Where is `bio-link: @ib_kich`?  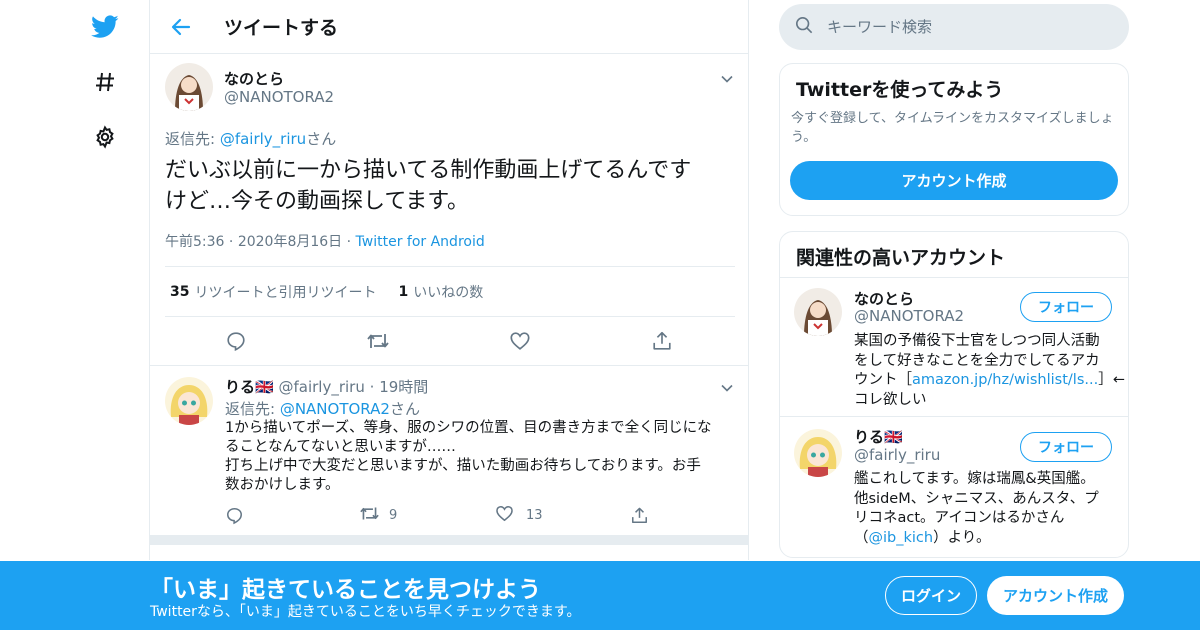 bio-link: @ib_kich is located at coordinates (901, 538).